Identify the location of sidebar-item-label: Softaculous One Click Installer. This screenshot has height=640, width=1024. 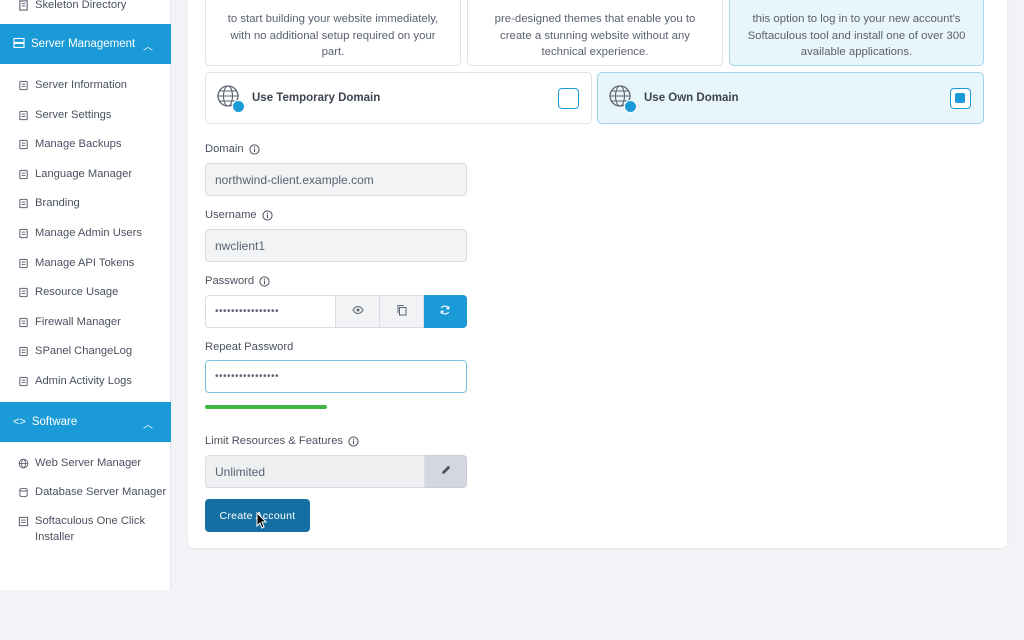
(90, 529).